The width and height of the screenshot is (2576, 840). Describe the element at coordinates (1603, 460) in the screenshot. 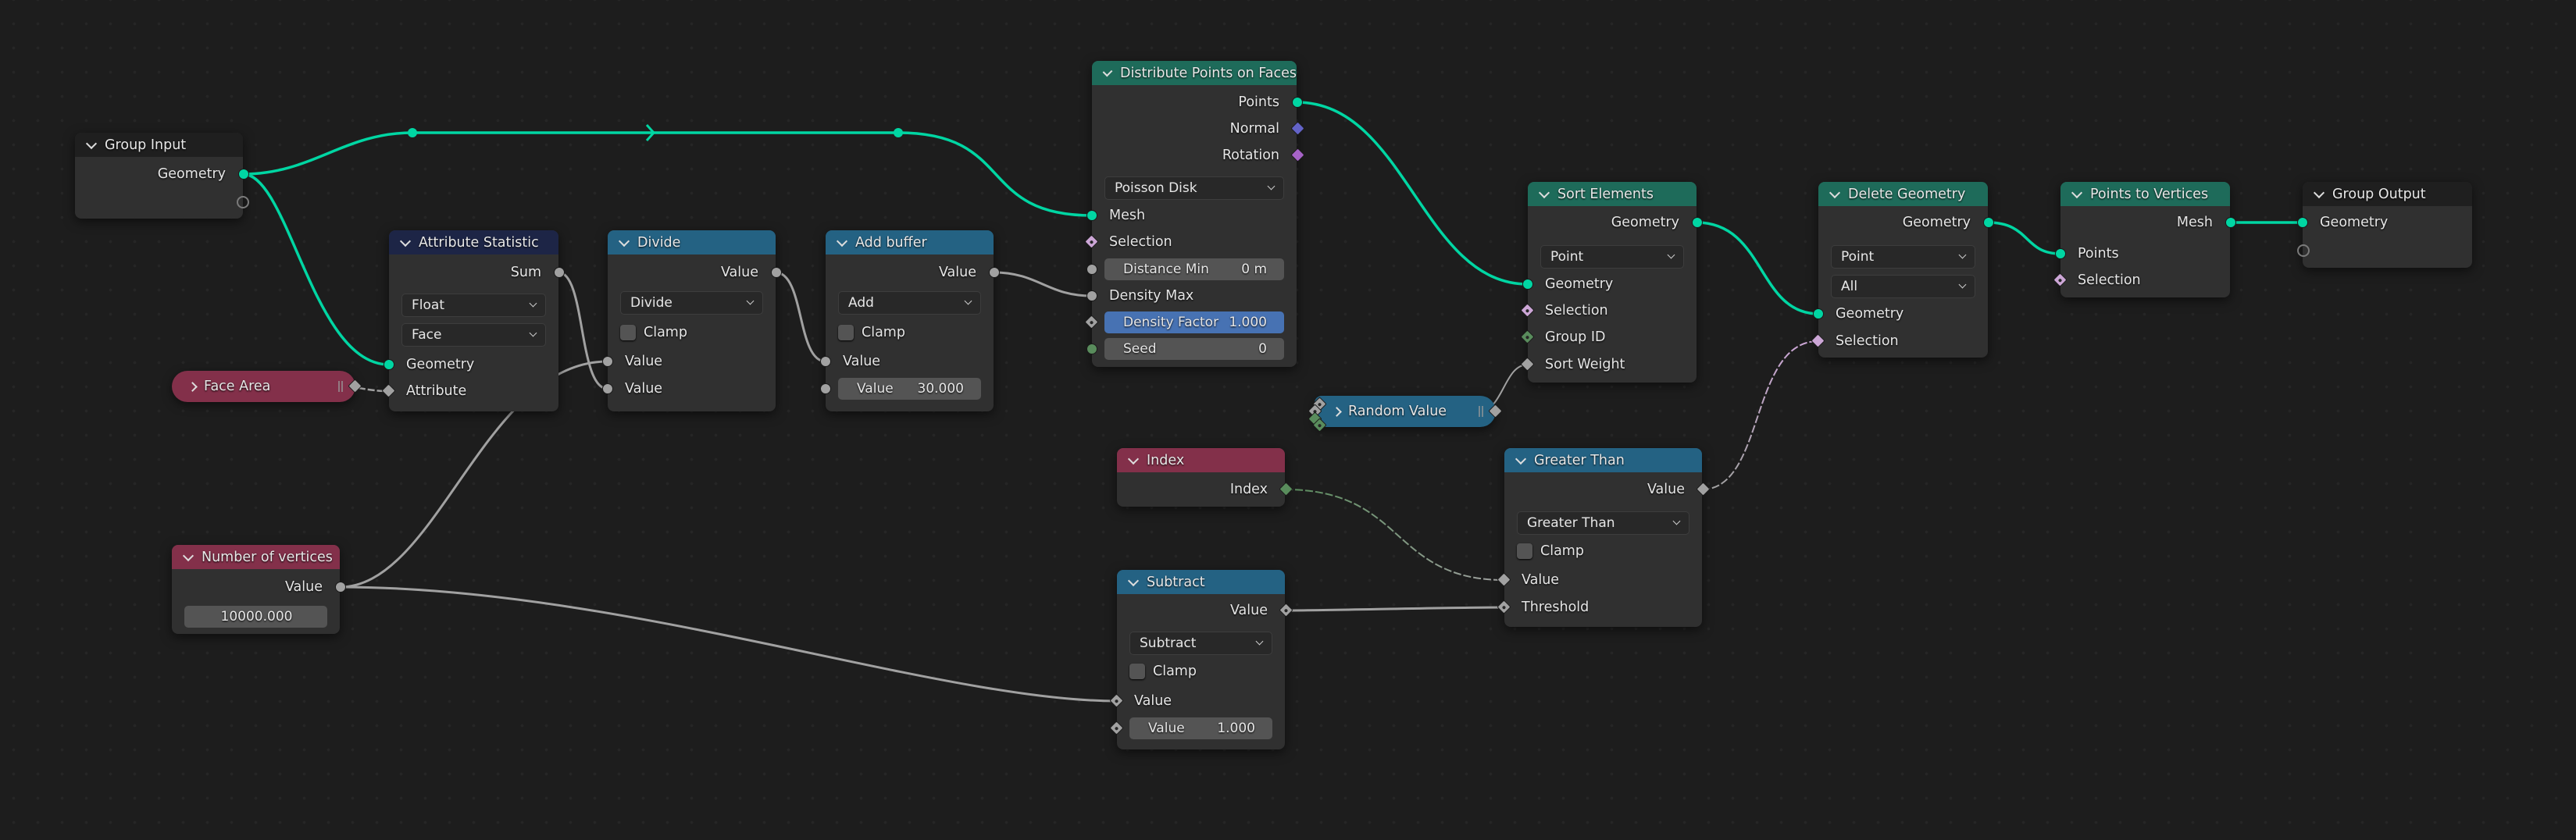

I see `node-header: Greater Than` at that location.